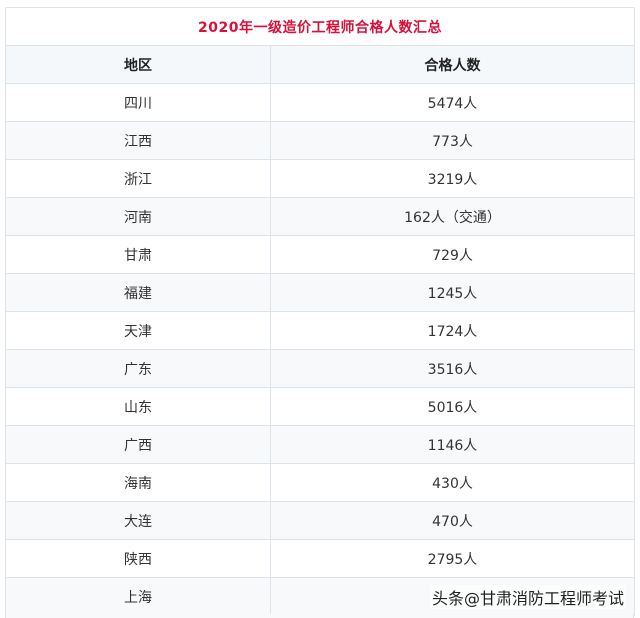  What do you see at coordinates (452, 254) in the screenshot?
I see `pass-count-cell: 729人` at bounding box center [452, 254].